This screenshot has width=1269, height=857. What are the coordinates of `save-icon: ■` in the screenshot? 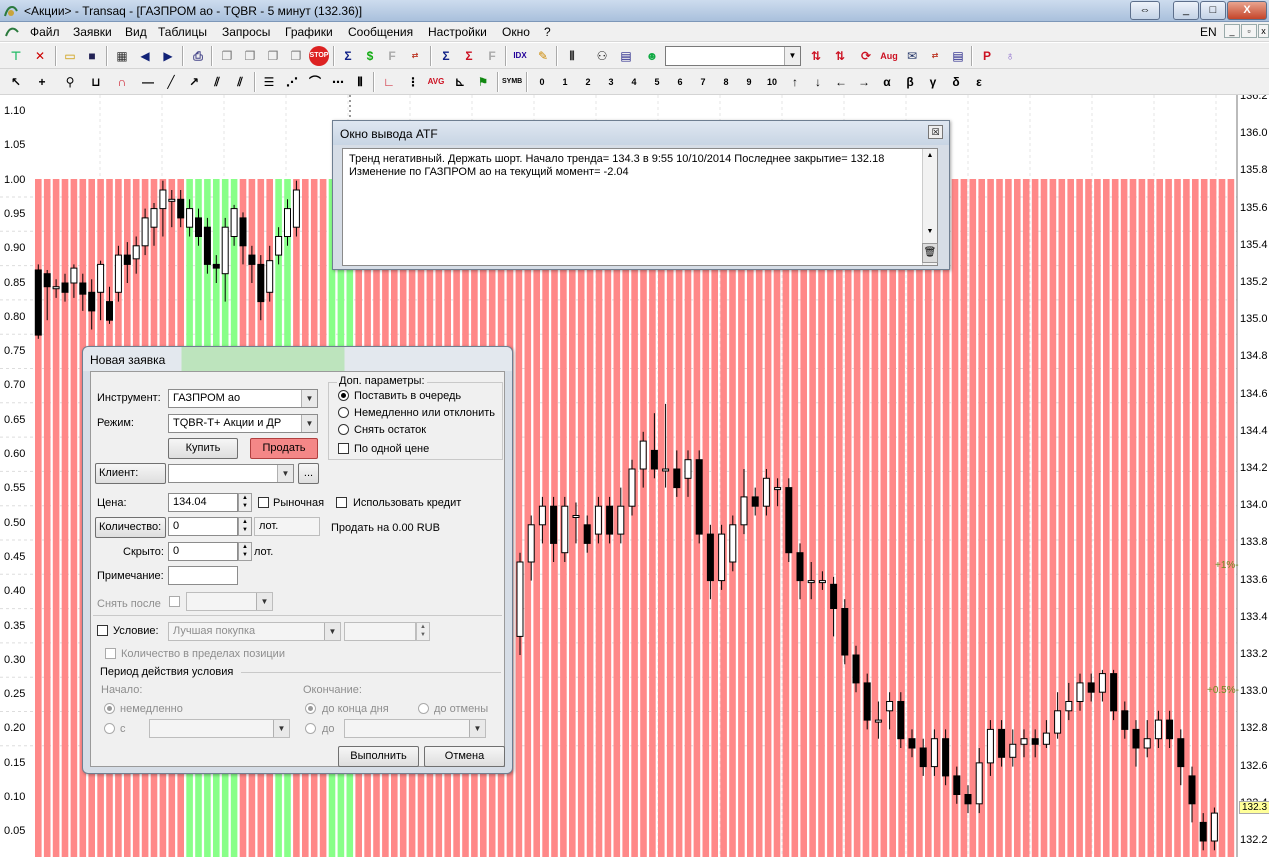 It's located at (92, 56).